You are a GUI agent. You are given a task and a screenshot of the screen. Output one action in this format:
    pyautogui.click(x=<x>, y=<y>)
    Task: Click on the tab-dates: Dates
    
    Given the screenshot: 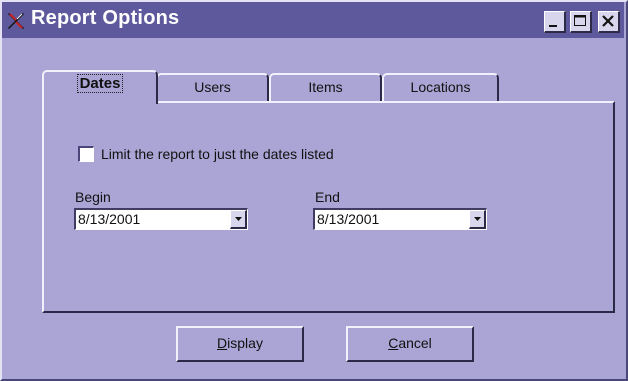 What is the action you would take?
    pyautogui.click(x=100, y=87)
    